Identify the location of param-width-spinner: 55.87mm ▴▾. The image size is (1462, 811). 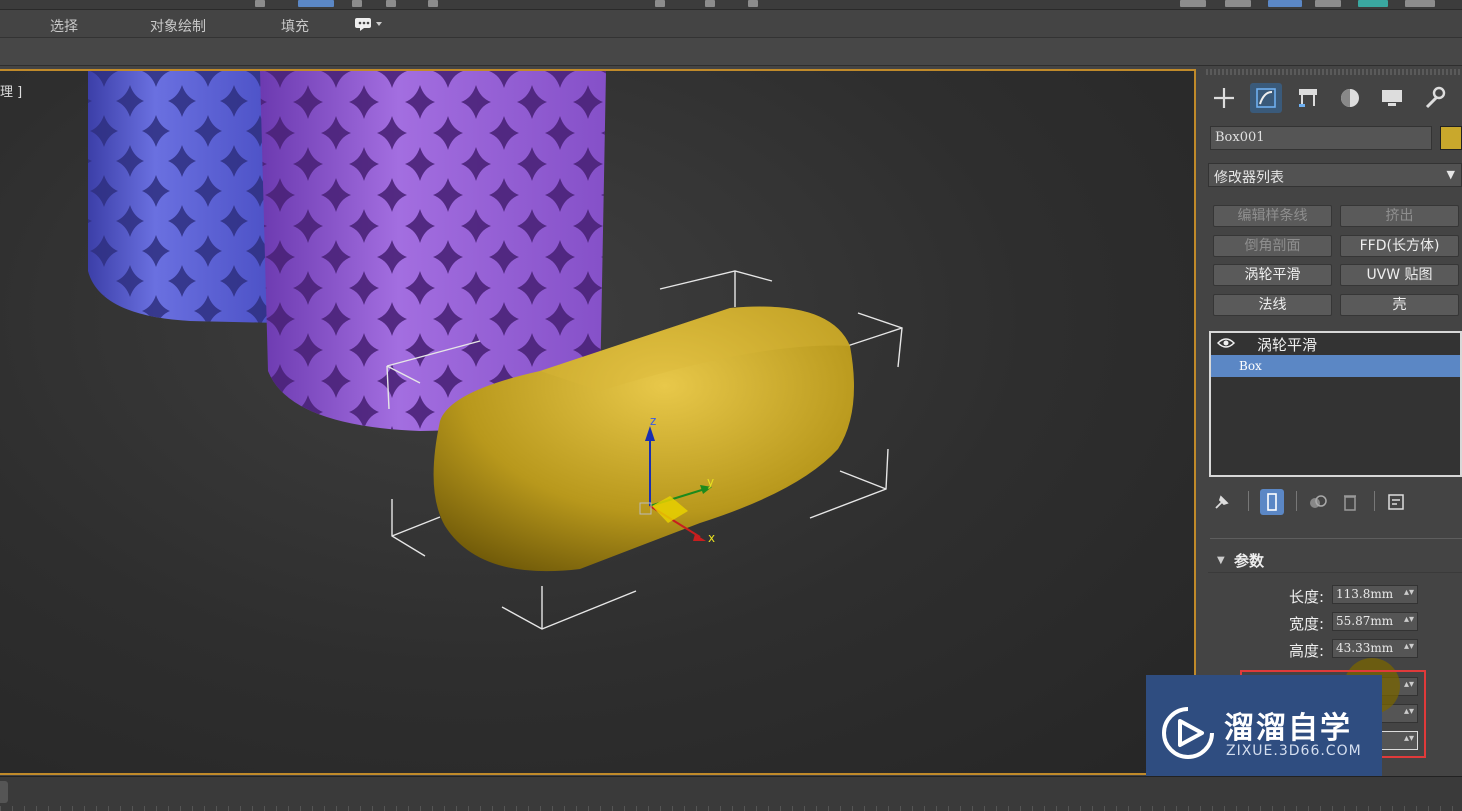
(1375, 621).